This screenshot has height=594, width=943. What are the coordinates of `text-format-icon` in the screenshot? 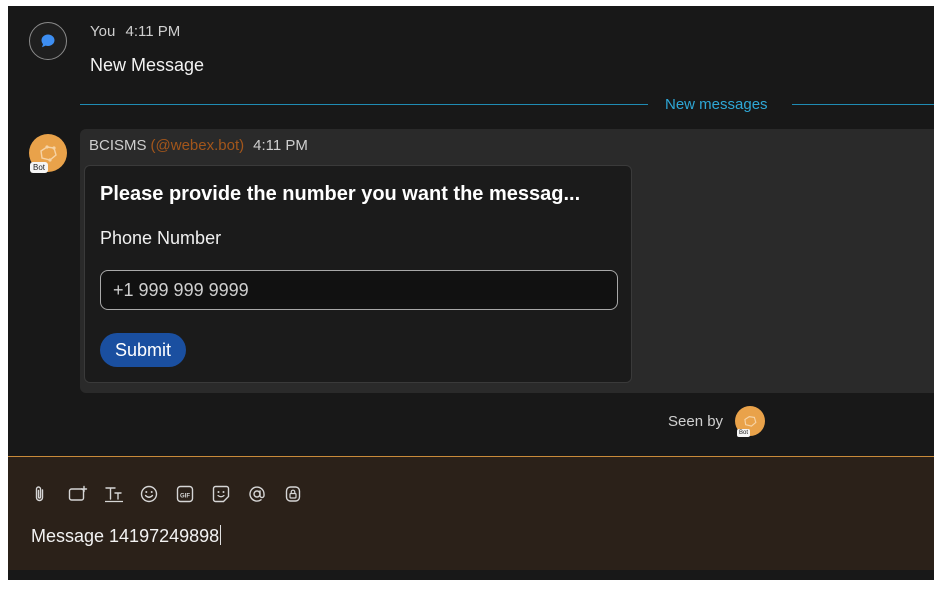 It's located at (114, 495).